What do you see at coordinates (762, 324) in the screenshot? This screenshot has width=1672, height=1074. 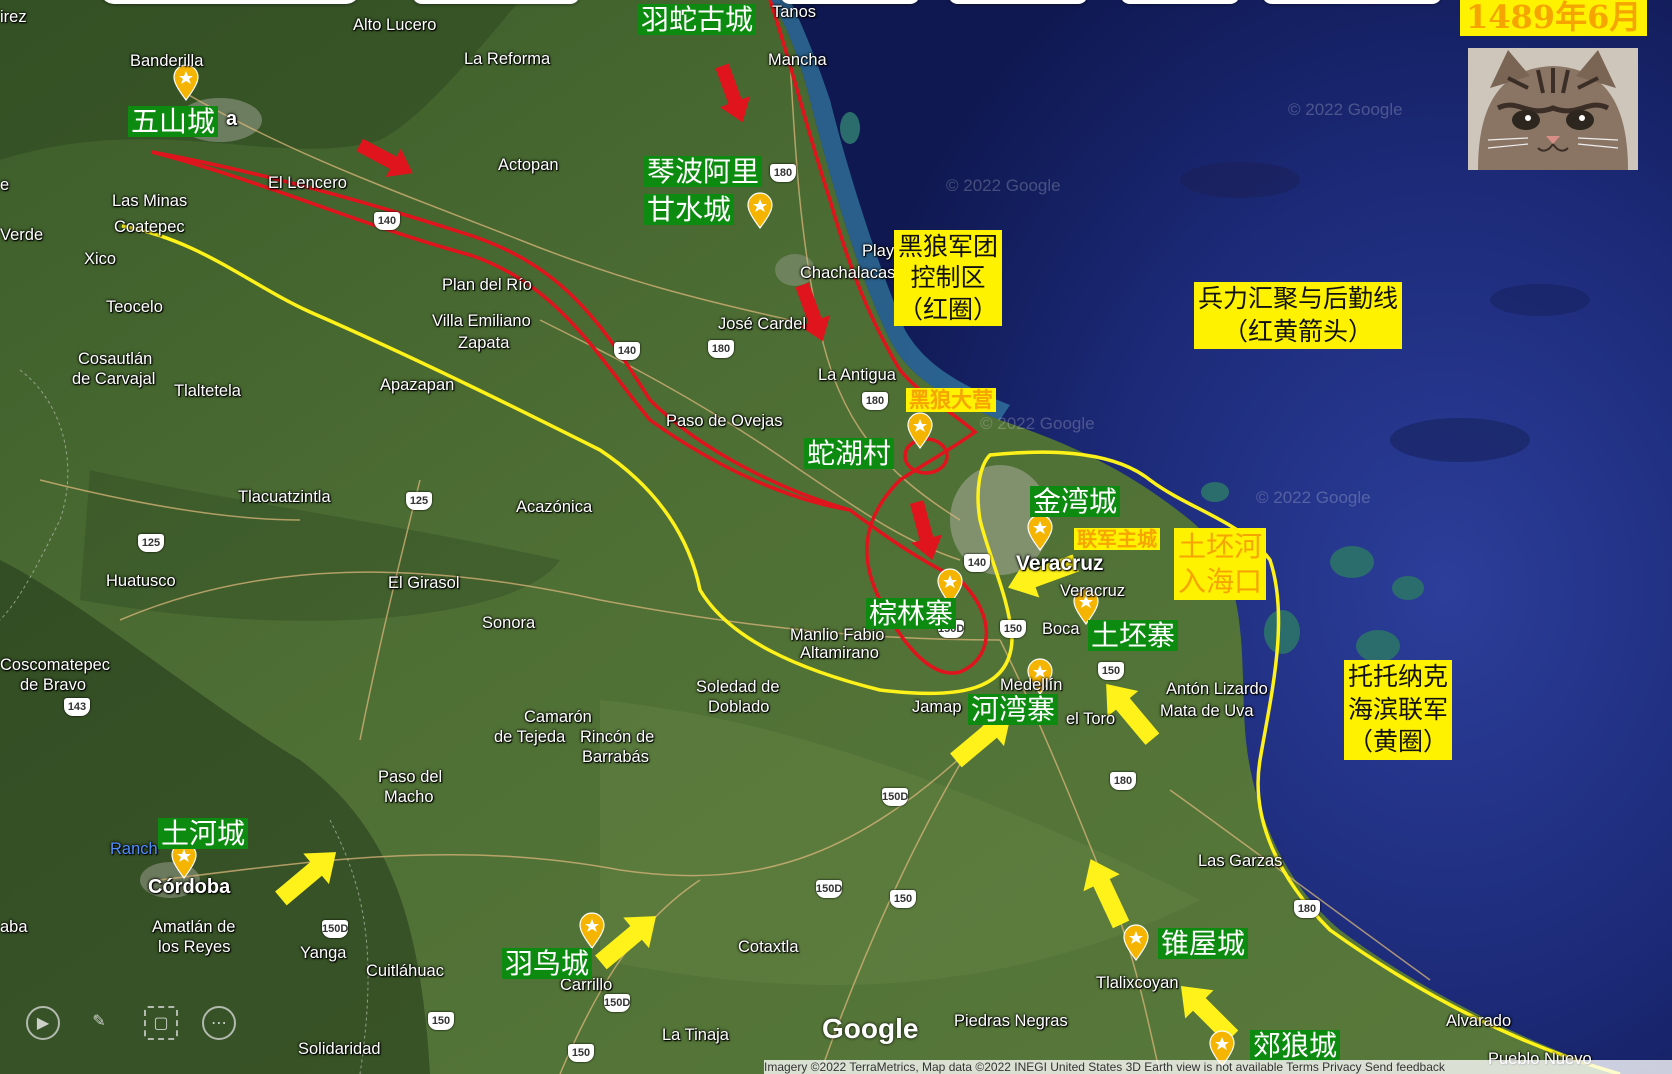 I see `place-label: José Cardel` at bounding box center [762, 324].